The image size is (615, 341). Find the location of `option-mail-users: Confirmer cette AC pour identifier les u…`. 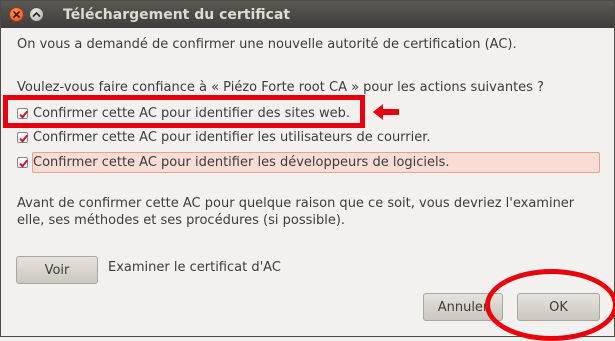

option-mail-users: Confirmer cette AC pour identifier les u… is located at coordinates (224, 137).